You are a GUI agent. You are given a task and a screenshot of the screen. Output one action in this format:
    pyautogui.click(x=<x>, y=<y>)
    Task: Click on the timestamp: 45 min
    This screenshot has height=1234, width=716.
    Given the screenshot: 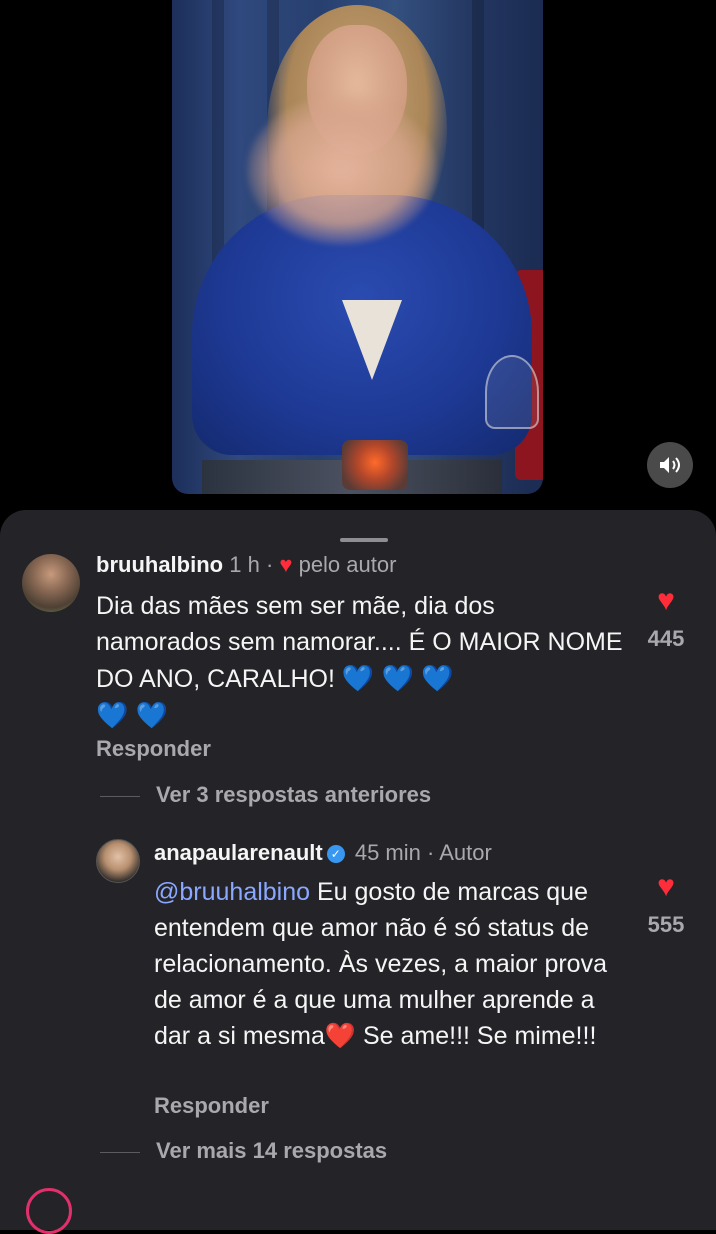 What is the action you would take?
    pyautogui.click(x=387, y=852)
    